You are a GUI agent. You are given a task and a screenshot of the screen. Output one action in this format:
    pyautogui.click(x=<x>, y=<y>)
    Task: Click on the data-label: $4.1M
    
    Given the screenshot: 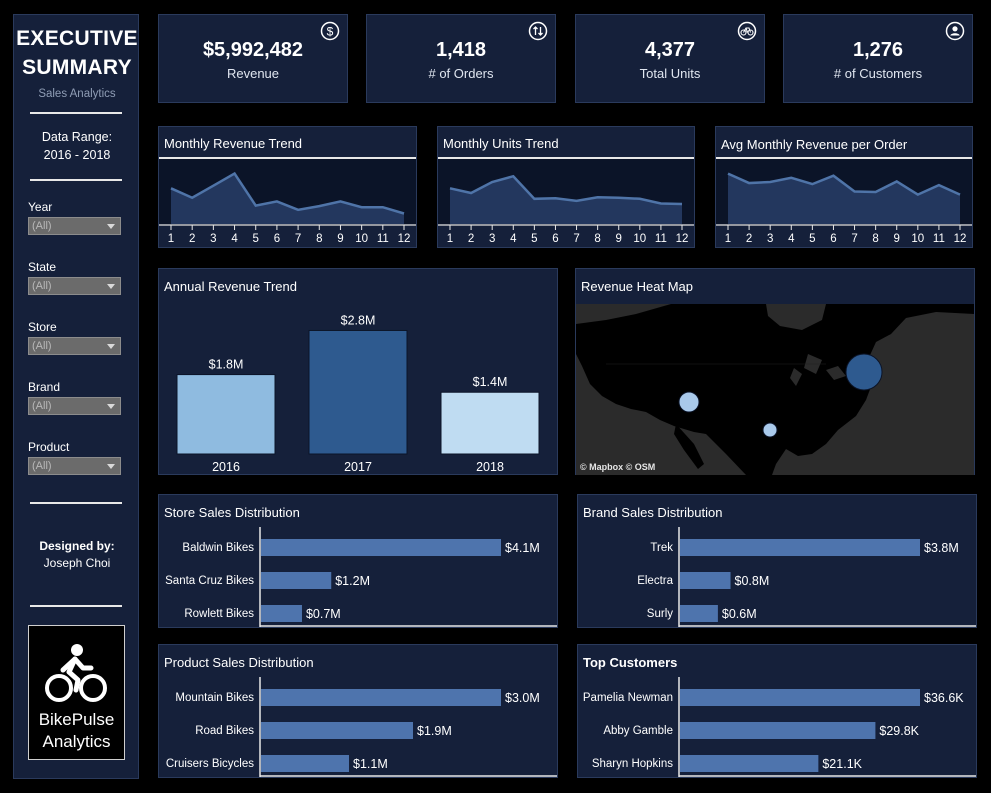 What is the action you would take?
    pyautogui.click(x=522, y=548)
    